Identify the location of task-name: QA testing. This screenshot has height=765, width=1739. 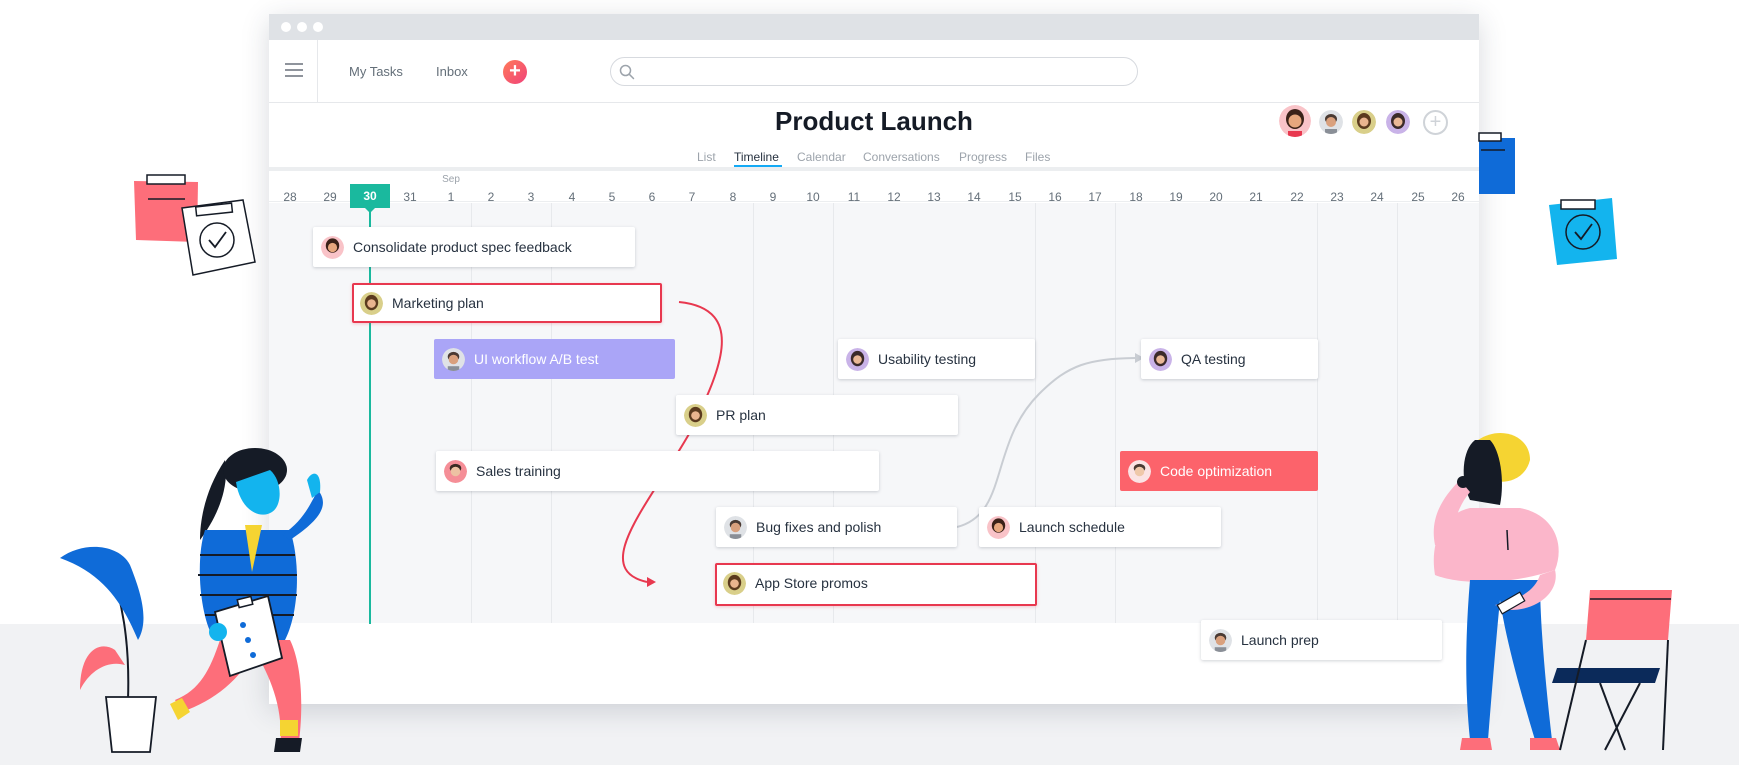
(1213, 359).